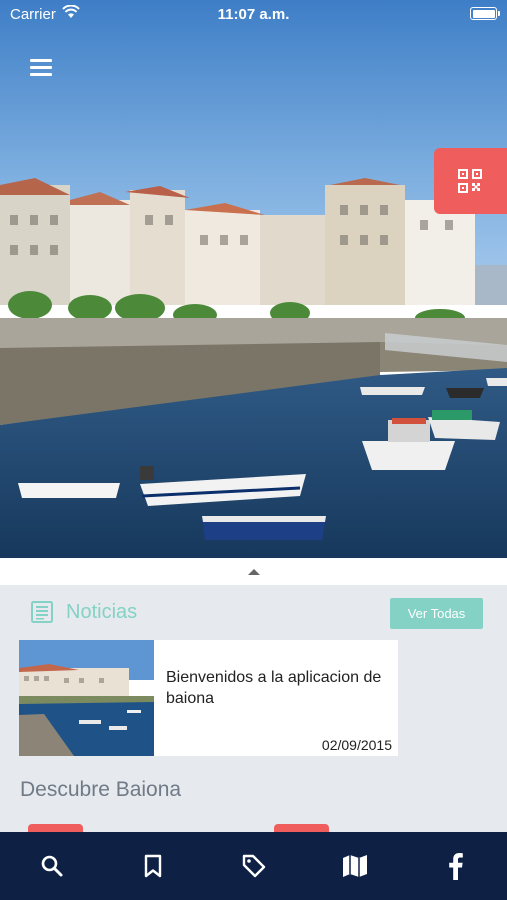 The width and height of the screenshot is (507, 900). What do you see at coordinates (101, 789) in the screenshot?
I see `discover-section-title: Descubre Baiona` at bounding box center [101, 789].